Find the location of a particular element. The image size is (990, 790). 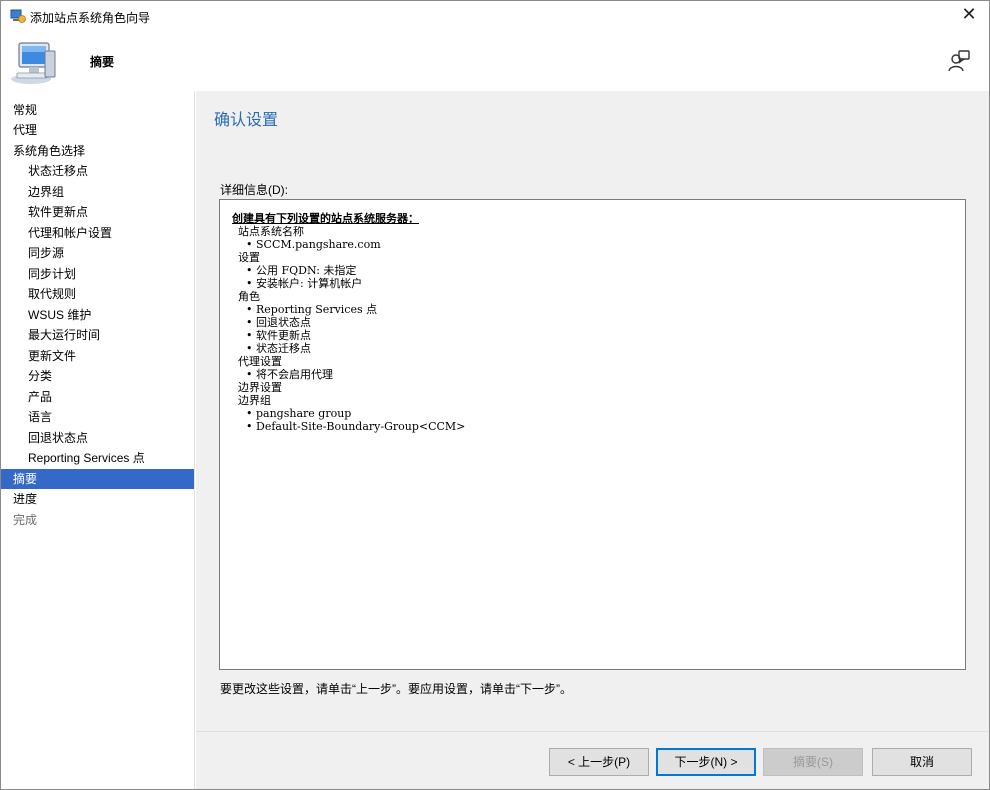

detail-line: 状态迁移点 is located at coordinates (598, 348).